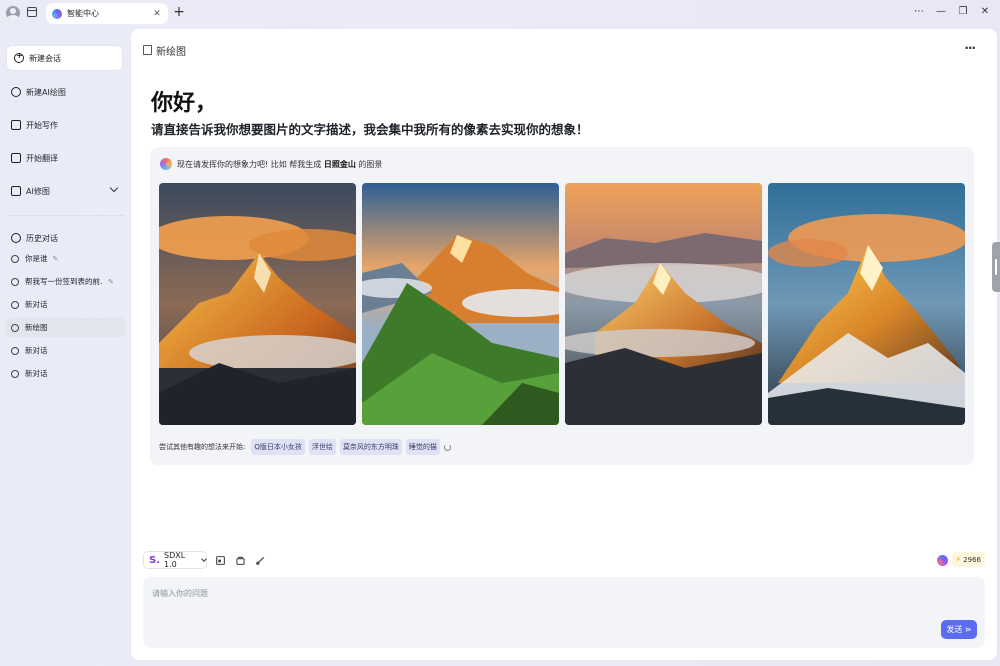 The image size is (1000, 666). I want to click on model-select: S. SDXL 1.0, so click(175, 560).